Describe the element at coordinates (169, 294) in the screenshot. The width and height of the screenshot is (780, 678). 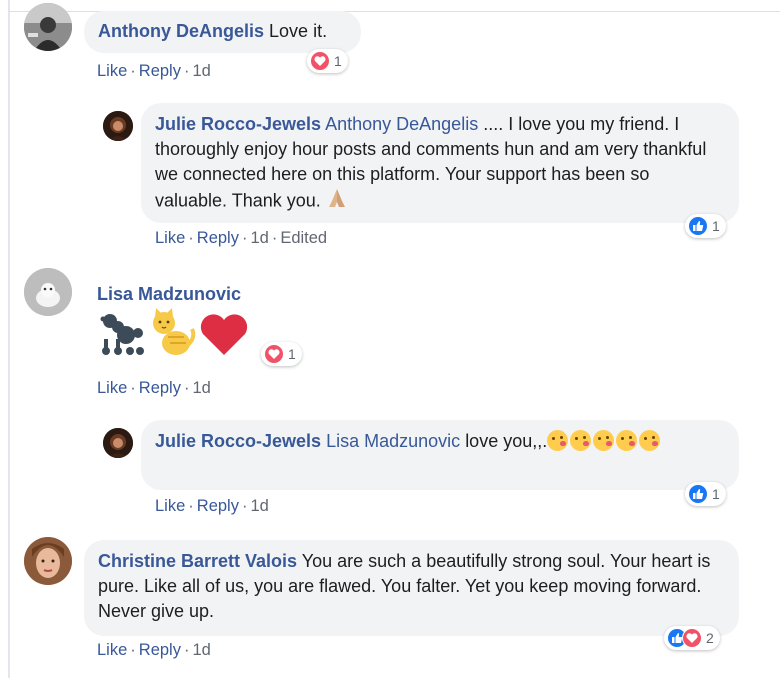
I see `comment-author: Lisa Madzunovic` at that location.